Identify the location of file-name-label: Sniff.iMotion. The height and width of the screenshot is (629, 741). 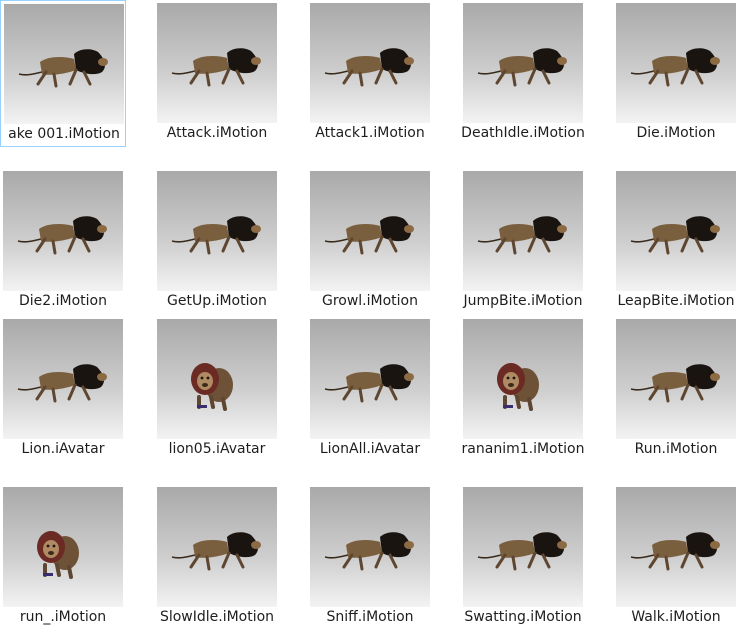
(370, 617).